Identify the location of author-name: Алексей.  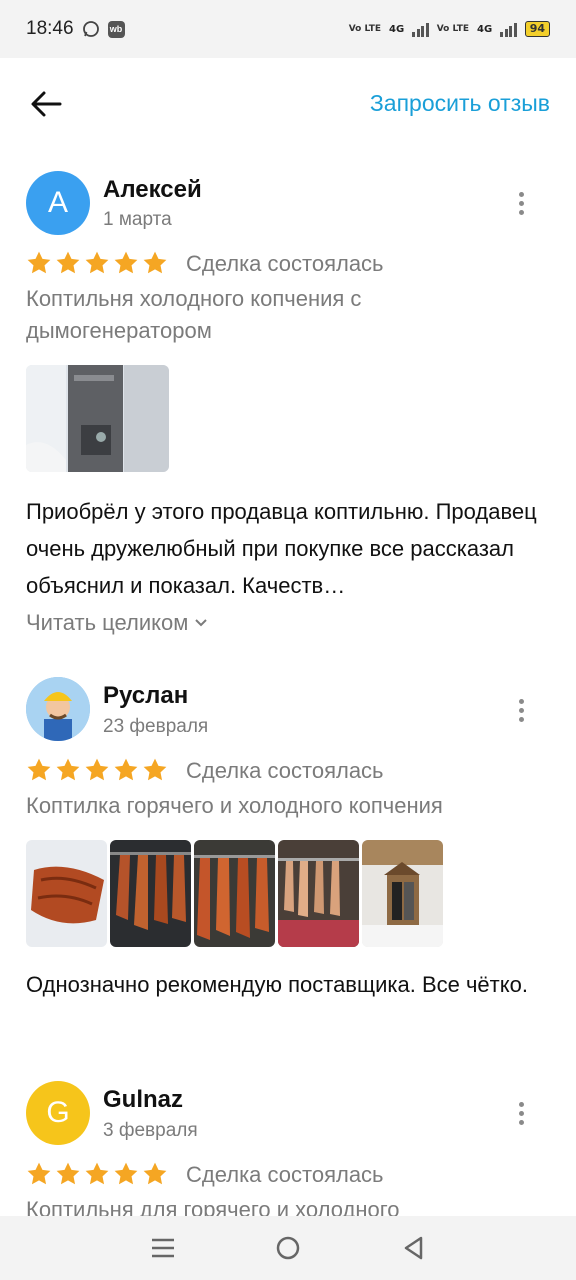
(152, 189).